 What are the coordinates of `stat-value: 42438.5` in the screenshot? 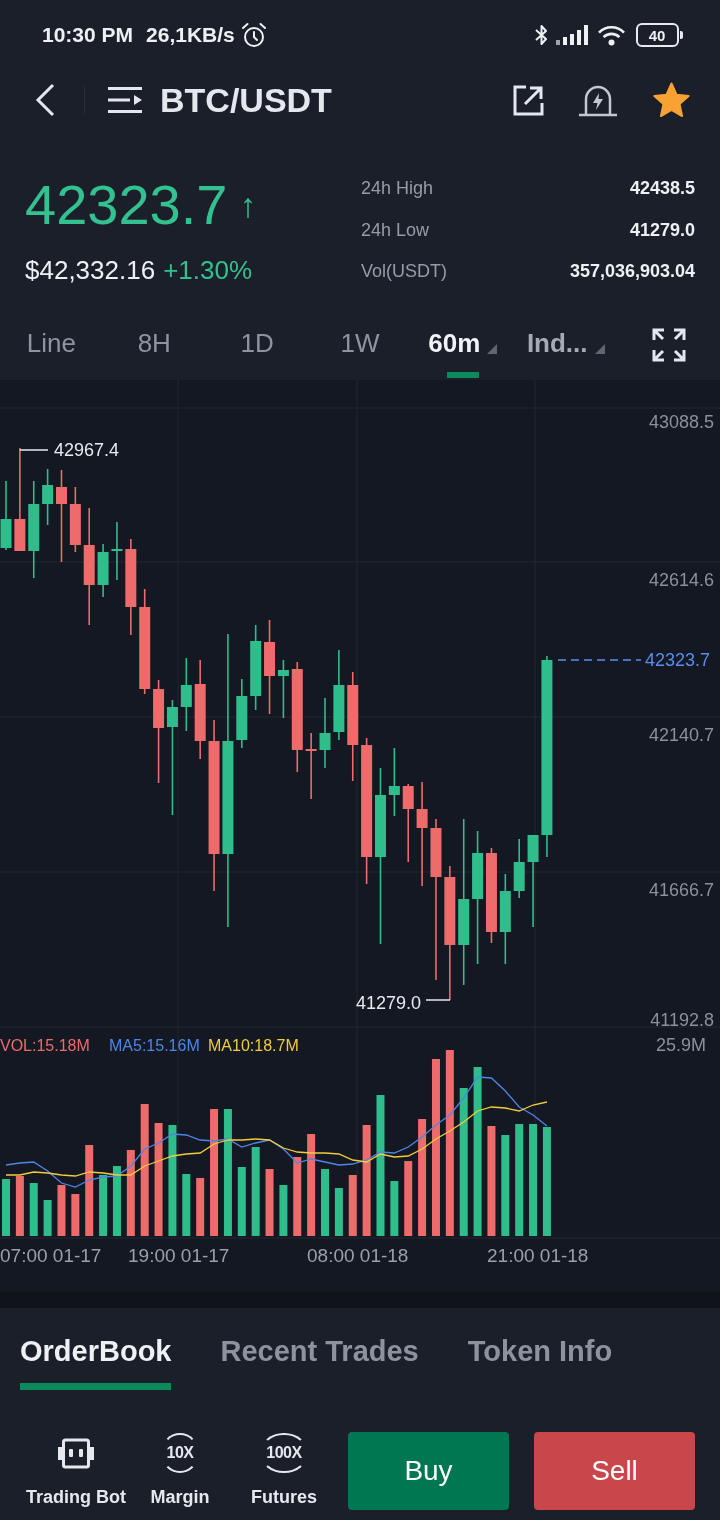 It's located at (662, 189).